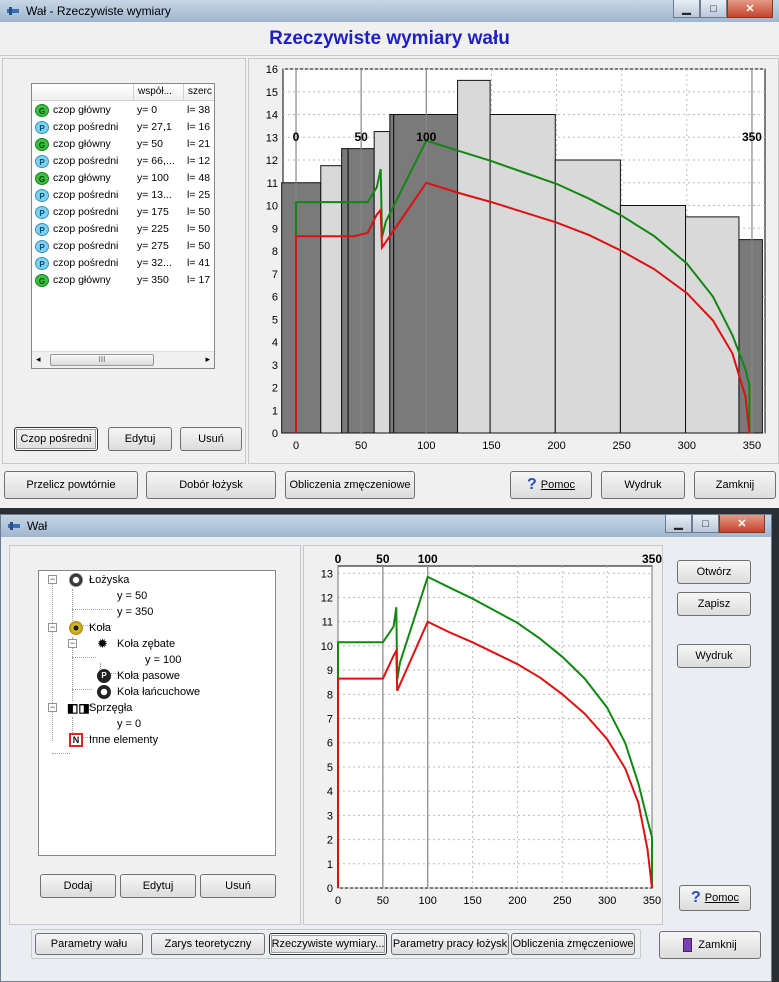 The width and height of the screenshot is (779, 982). Describe the element at coordinates (123, 178) in the screenshot. I see `list-item: Gczop główny y= 100 l= 48` at that location.